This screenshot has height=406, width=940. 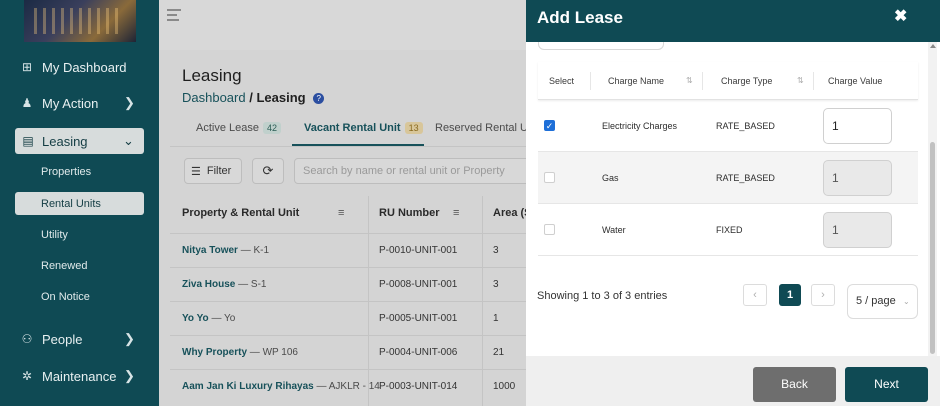 I want to click on sidebar-subitem-utility: Utility, so click(x=79, y=234).